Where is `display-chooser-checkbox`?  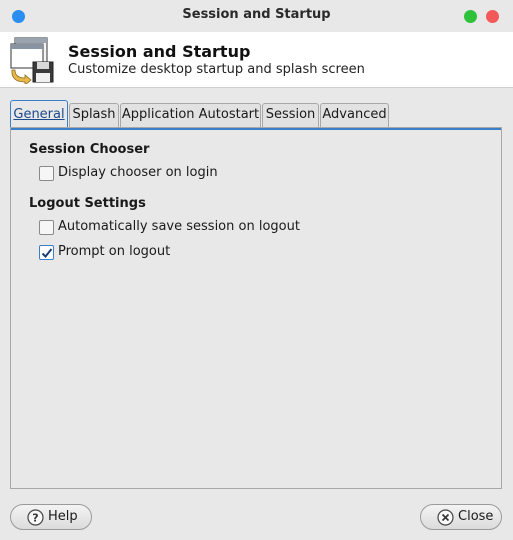
display-chooser-checkbox is located at coordinates (46, 173).